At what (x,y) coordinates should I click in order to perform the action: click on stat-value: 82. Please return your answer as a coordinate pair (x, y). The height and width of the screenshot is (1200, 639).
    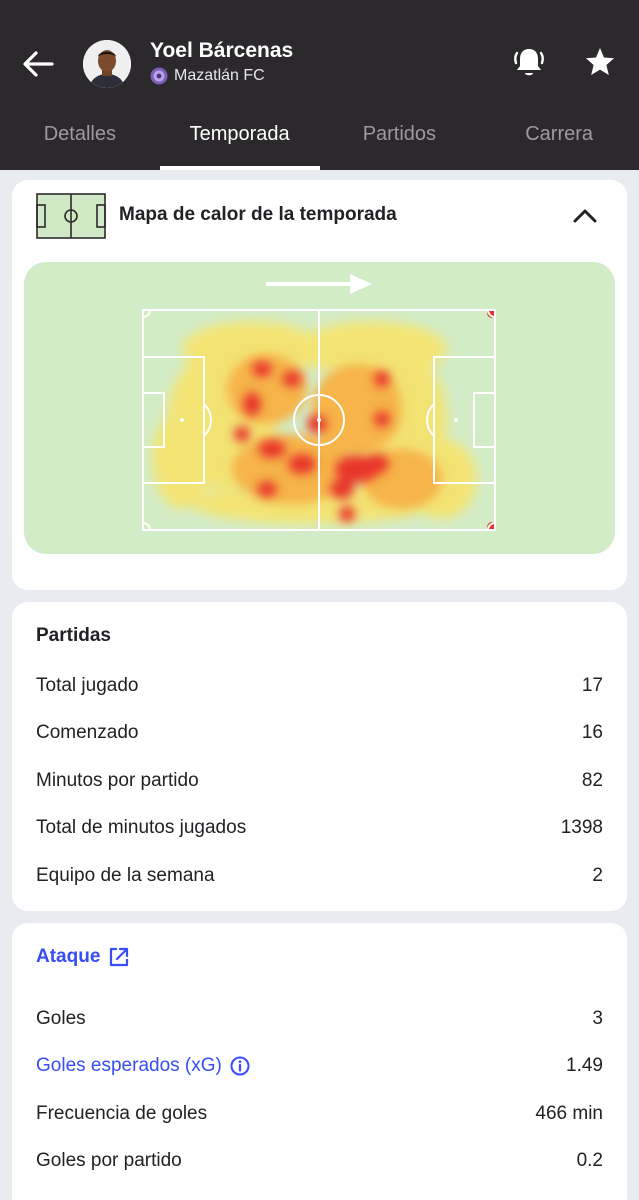
    Looking at the image, I should click on (592, 780).